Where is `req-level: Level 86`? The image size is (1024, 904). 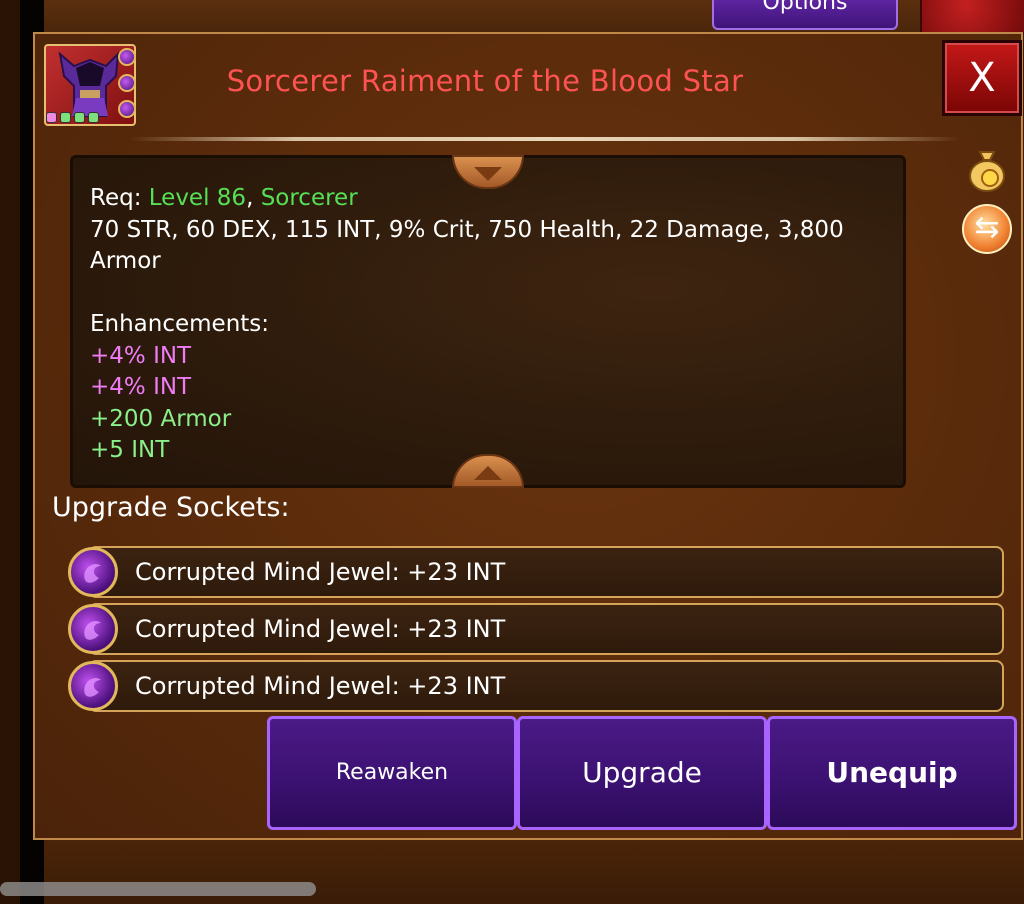 req-level: Level 86 is located at coordinates (197, 198).